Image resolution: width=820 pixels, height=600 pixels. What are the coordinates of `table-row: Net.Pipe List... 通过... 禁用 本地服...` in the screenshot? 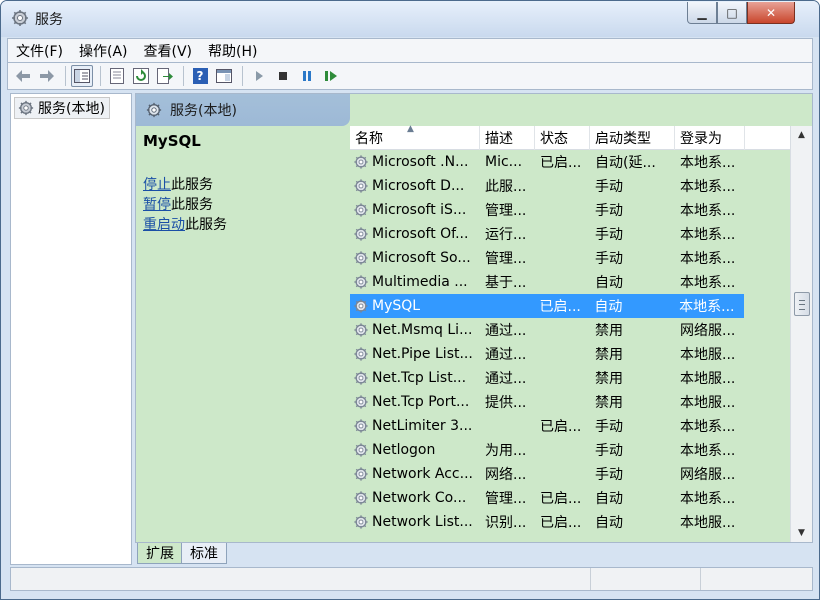 It's located at (570, 354).